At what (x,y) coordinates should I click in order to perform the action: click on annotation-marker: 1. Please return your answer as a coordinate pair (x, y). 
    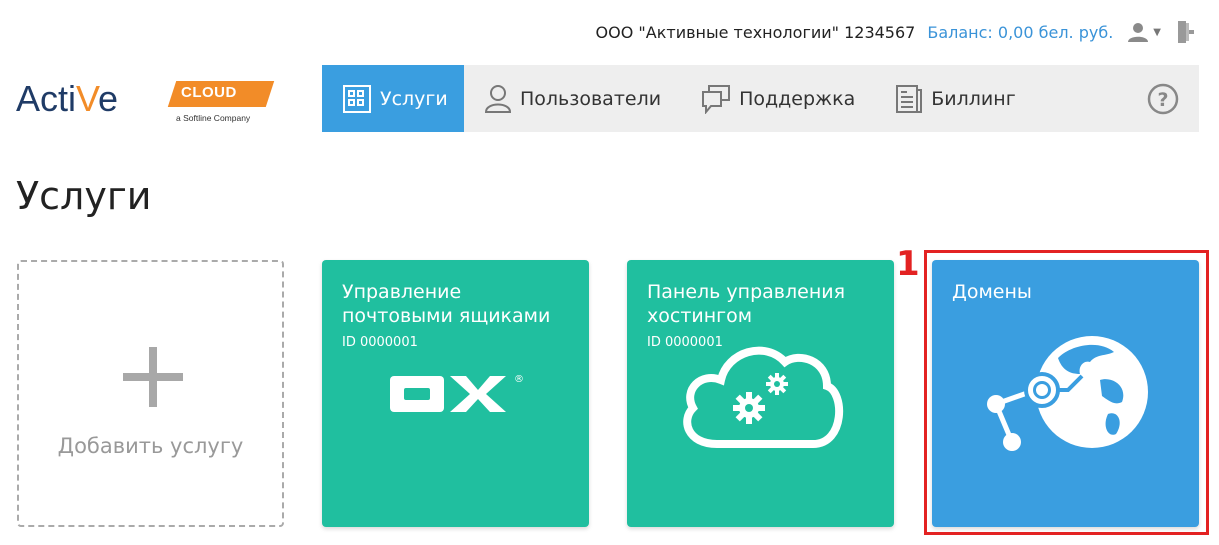
    Looking at the image, I should click on (908, 264).